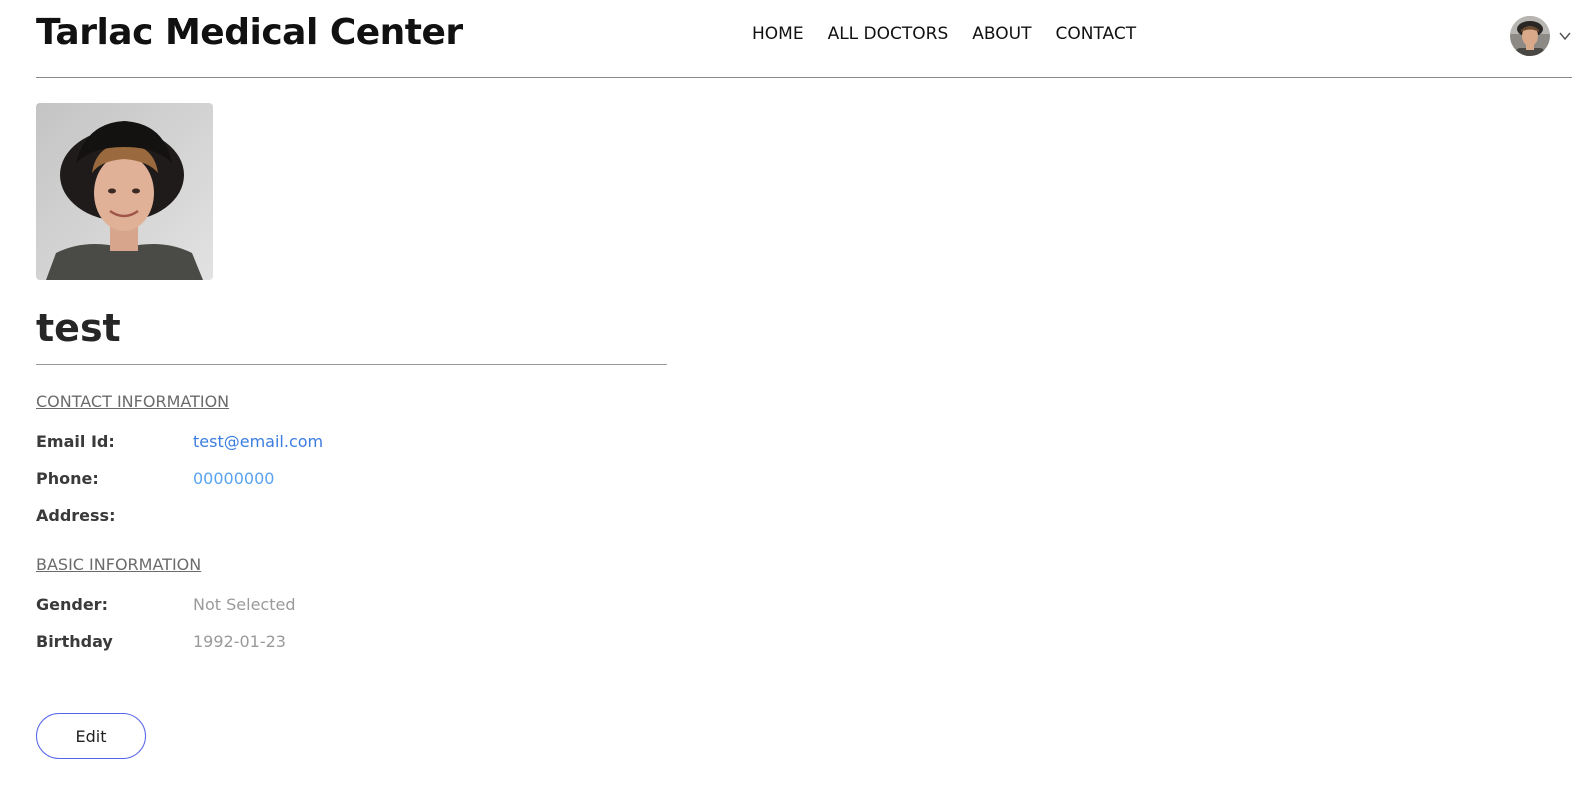 Image resolution: width=1590 pixels, height=802 pixels. What do you see at coordinates (78, 328) in the screenshot?
I see `profile-name: test` at bounding box center [78, 328].